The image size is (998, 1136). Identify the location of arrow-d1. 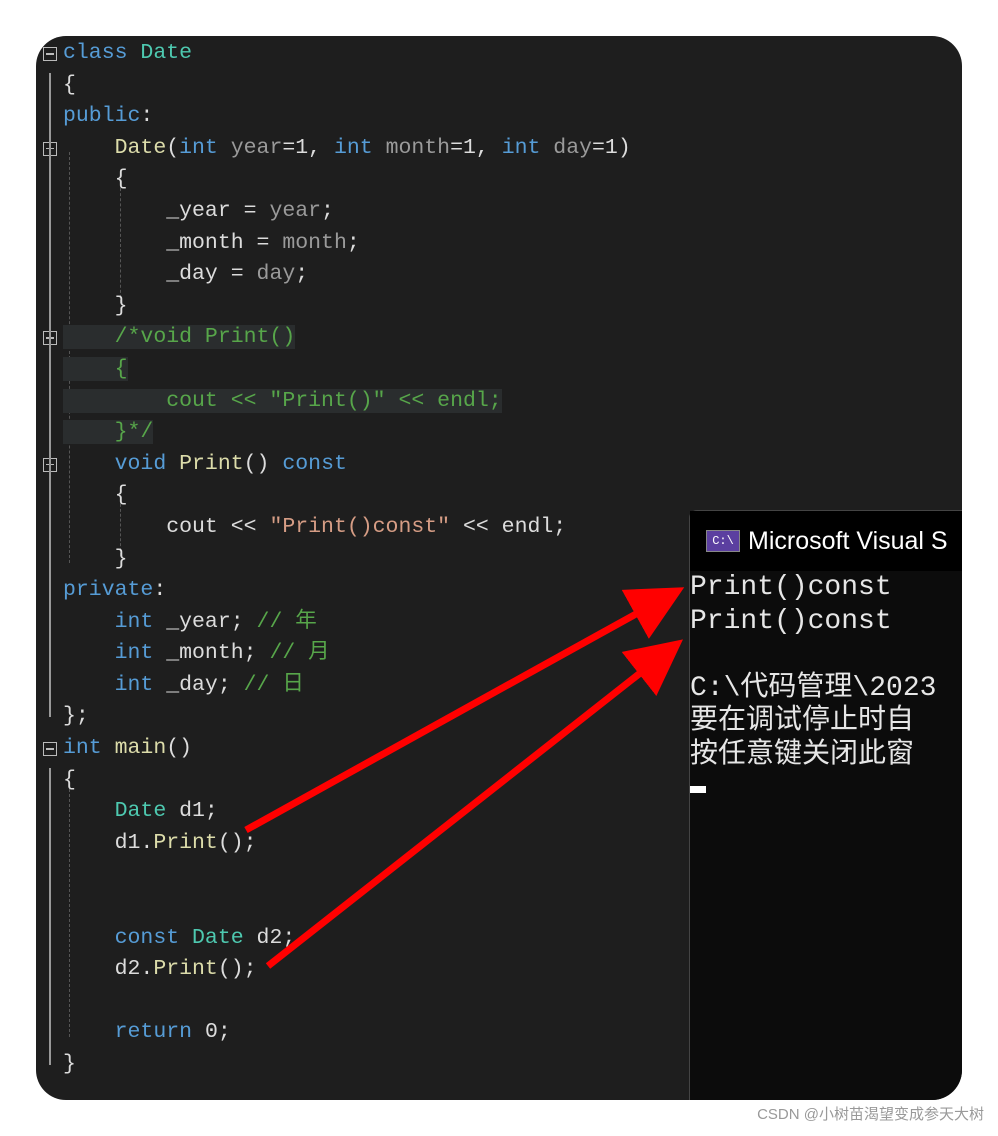
(464, 710).